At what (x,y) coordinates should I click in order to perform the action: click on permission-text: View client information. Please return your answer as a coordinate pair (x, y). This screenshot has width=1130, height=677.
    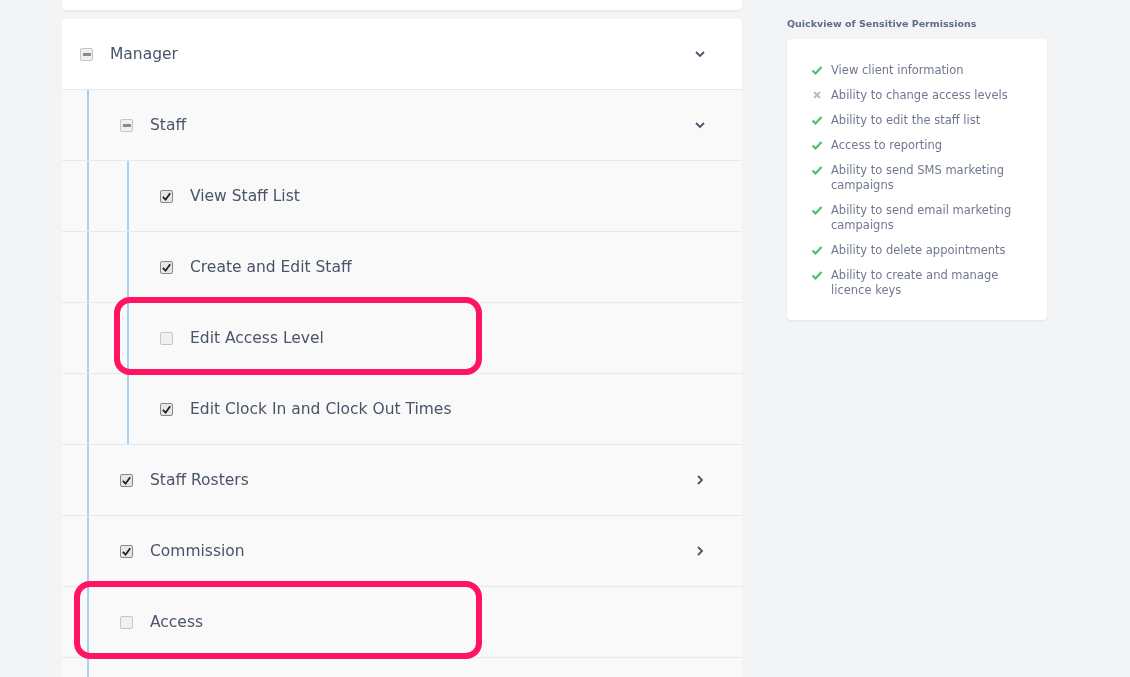
    Looking at the image, I should click on (897, 70).